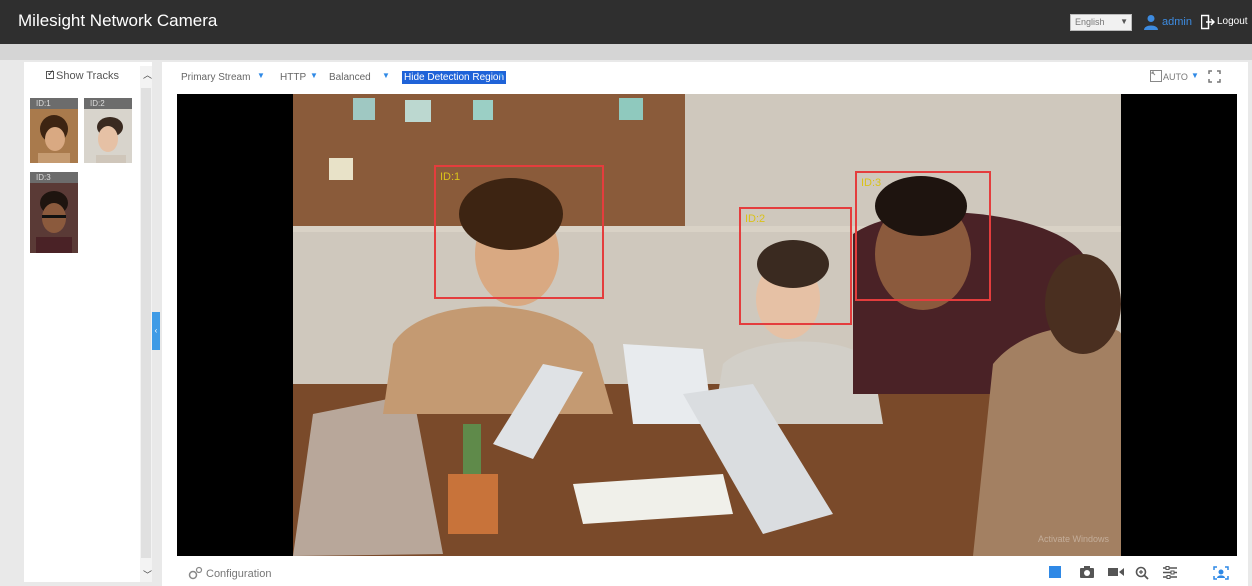 This screenshot has height=586, width=1252. Describe the element at coordinates (147, 574) in the screenshot. I see `chevron-down-icon: ﹀` at that location.